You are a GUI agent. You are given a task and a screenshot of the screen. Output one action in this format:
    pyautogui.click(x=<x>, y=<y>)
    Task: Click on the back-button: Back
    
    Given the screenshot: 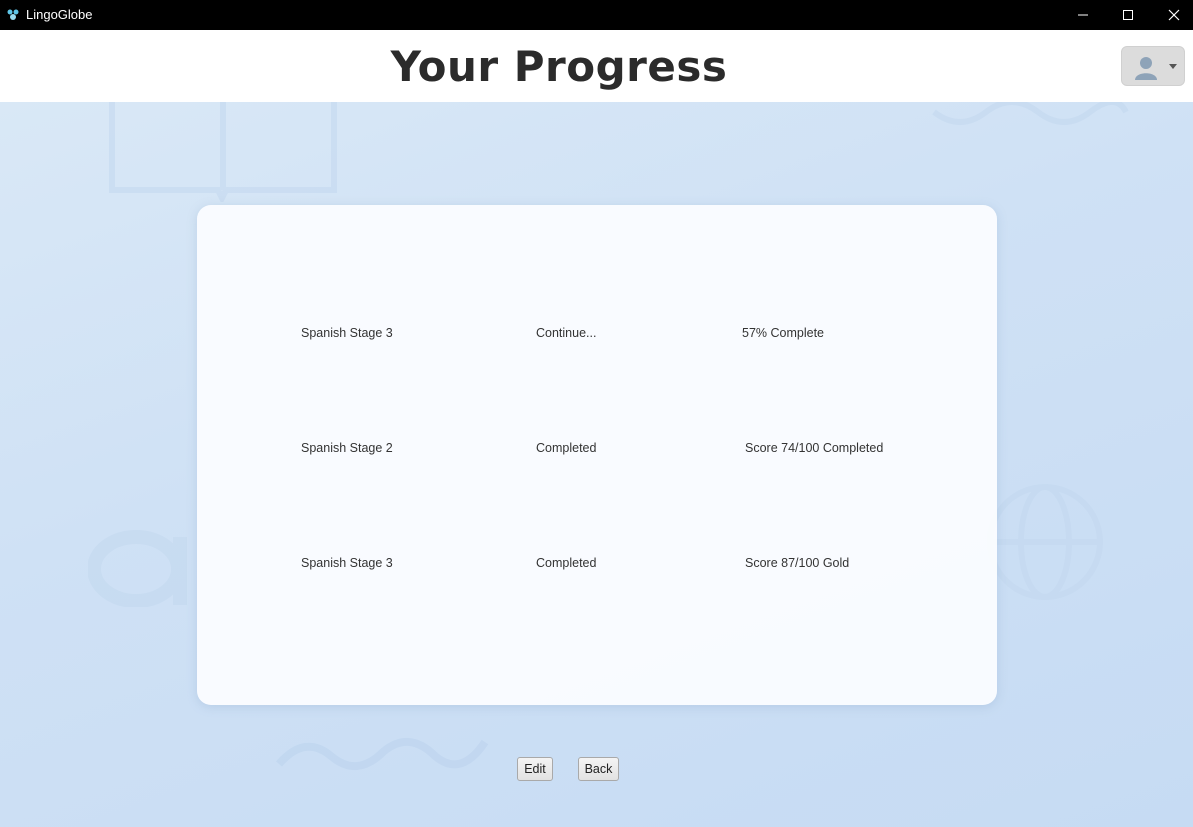 What is the action you would take?
    pyautogui.click(x=598, y=769)
    